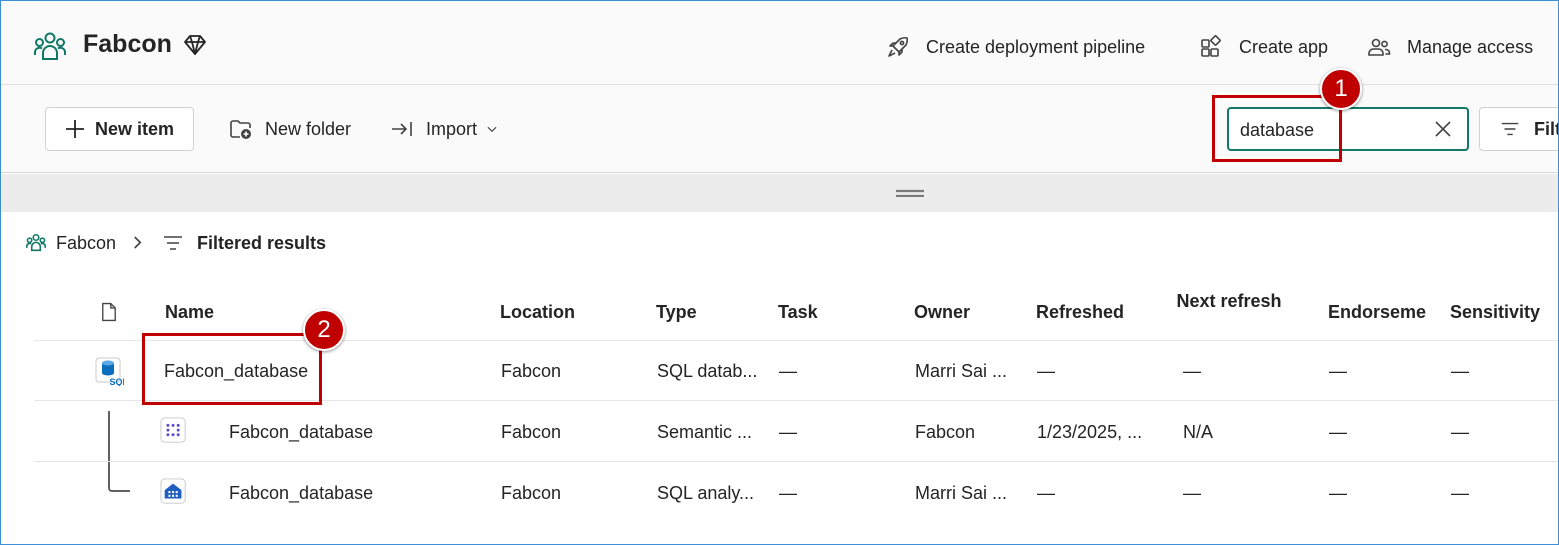 Image resolution: width=1559 pixels, height=545 pixels. What do you see at coordinates (537, 312) in the screenshot?
I see `column-header-location: Location` at bounding box center [537, 312].